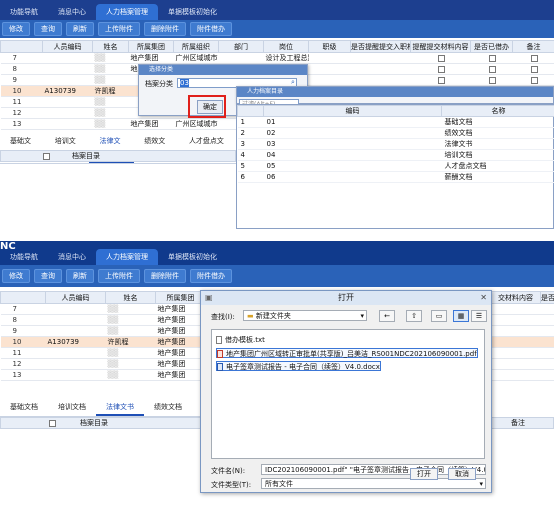 The image size is (554, 507). Describe the element at coordinates (250, 316) in the screenshot. I see `folder-icon: ▬` at that location.